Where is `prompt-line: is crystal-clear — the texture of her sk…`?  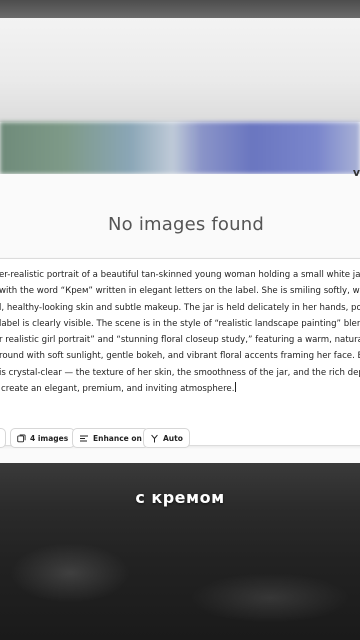
prompt-line: is crystal-clear — the texture of her sk… is located at coordinates (180, 372).